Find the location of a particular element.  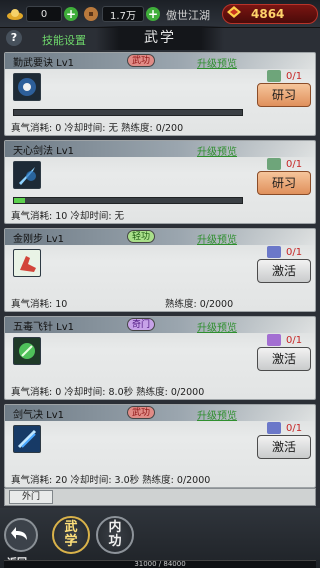

page-header: ? 技能设置 武学 is located at coordinates (160, 38).